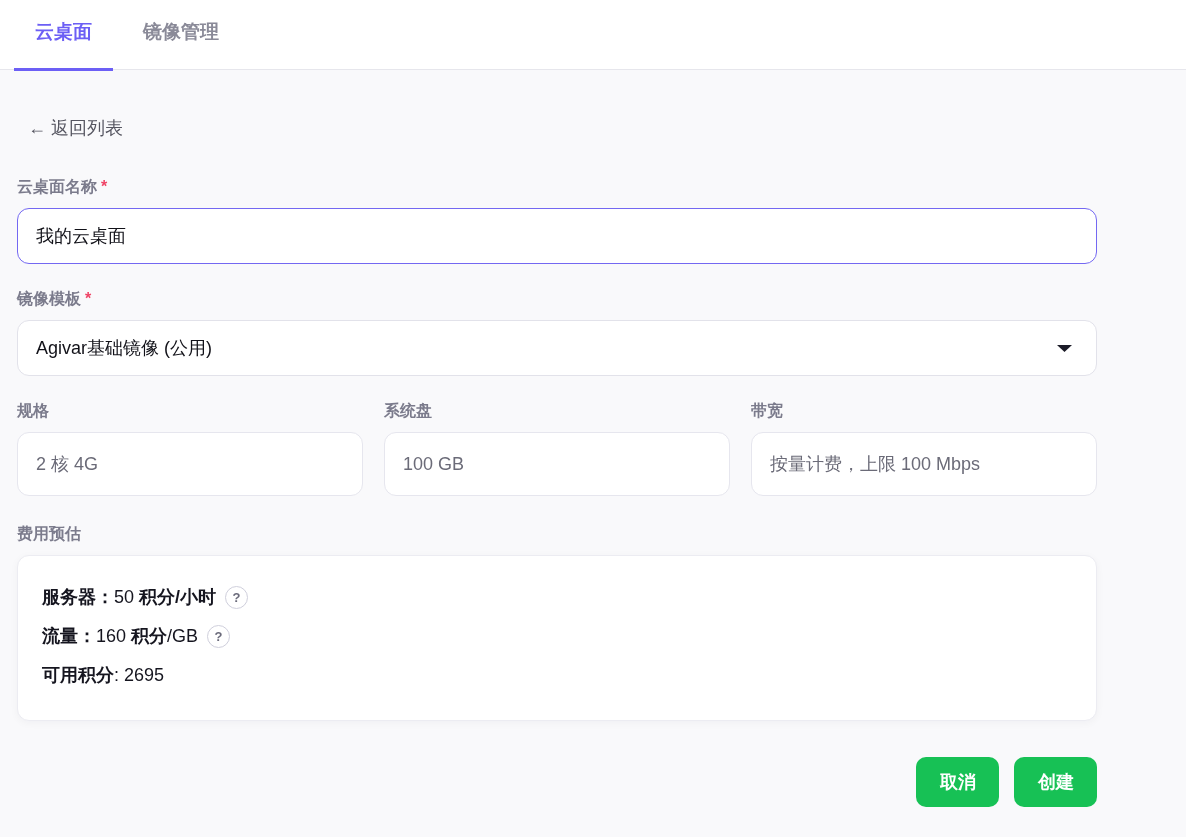  What do you see at coordinates (103, 675) in the screenshot?
I see `cost-text: 可用积分: 2695` at bounding box center [103, 675].